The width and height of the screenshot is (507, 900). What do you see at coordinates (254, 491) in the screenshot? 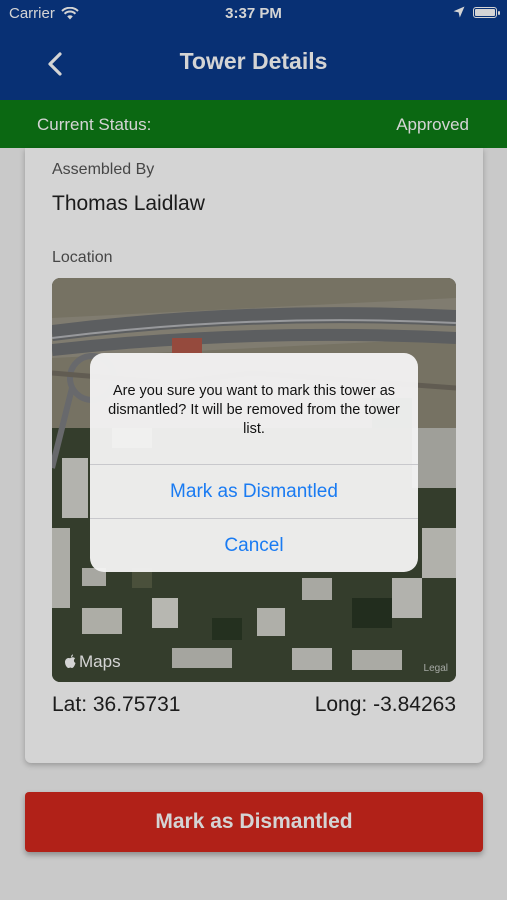
I see `confirm-dismantle-button: Mark as Dismantled` at bounding box center [254, 491].